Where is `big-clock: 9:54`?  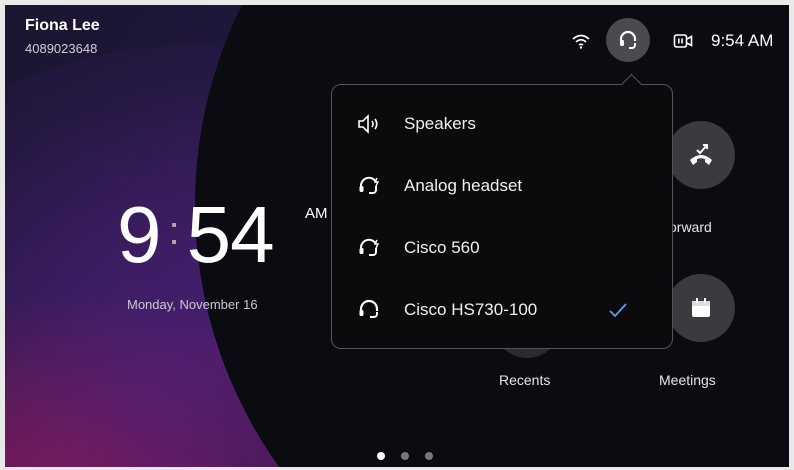
big-clock: 9:54 is located at coordinates (196, 242).